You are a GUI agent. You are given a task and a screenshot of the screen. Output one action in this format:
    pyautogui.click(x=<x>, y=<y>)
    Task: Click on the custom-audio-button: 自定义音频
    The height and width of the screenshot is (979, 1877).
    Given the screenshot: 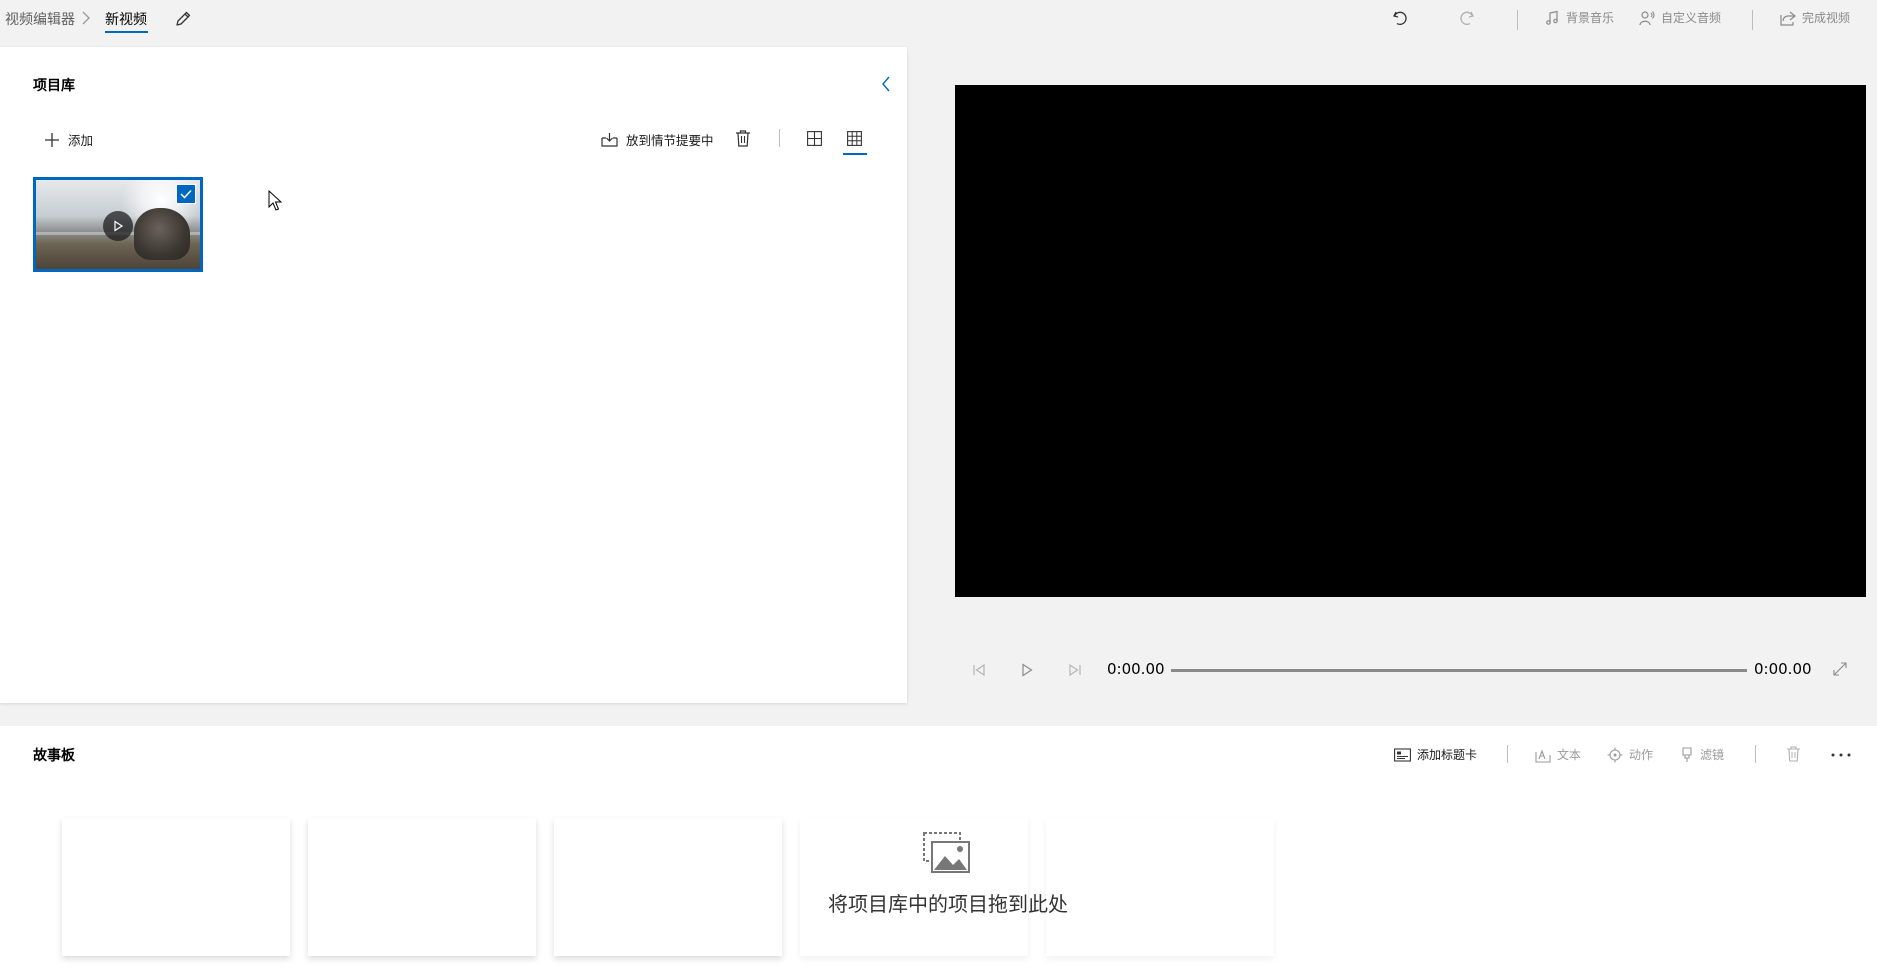 What is the action you would take?
    pyautogui.click(x=1680, y=17)
    